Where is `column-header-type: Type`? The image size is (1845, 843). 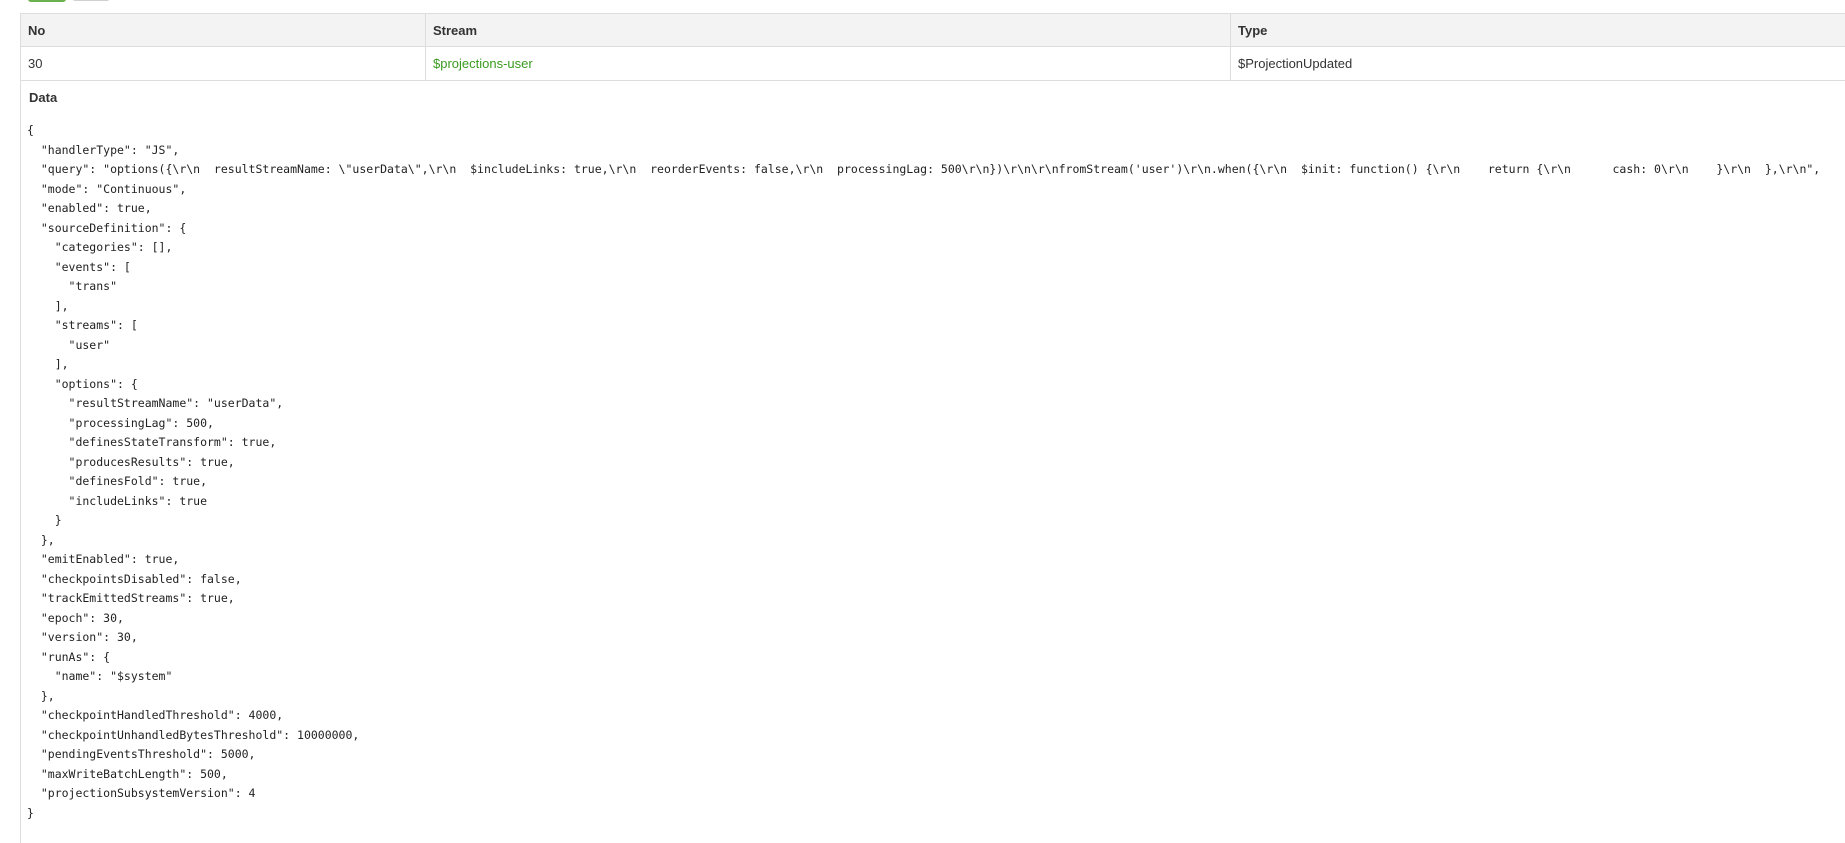 column-header-type: Type is located at coordinates (1537, 30).